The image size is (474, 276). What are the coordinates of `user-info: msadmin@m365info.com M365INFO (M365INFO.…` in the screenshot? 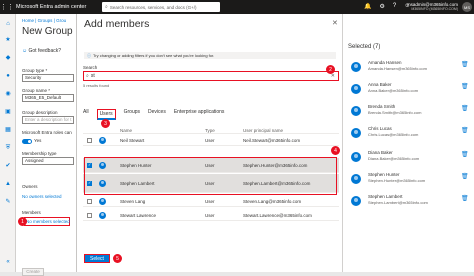 It's located at (432, 7).